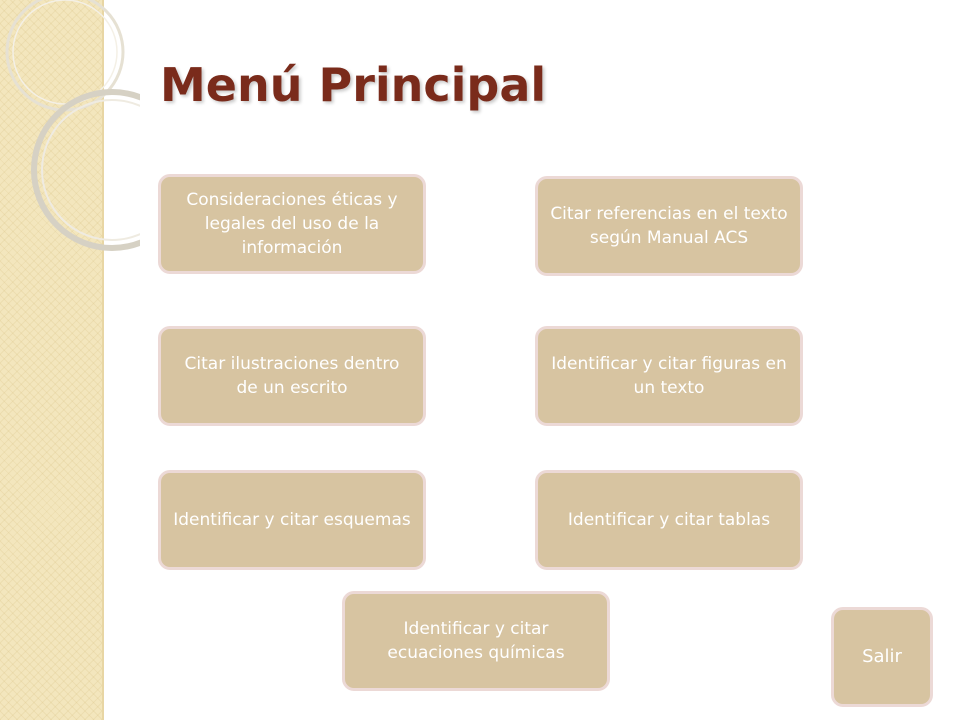 The height and width of the screenshot is (720, 960). What do you see at coordinates (669, 376) in the screenshot?
I see `menu-button-identificar-figuras: Identificar y citar figuras en un texto` at bounding box center [669, 376].